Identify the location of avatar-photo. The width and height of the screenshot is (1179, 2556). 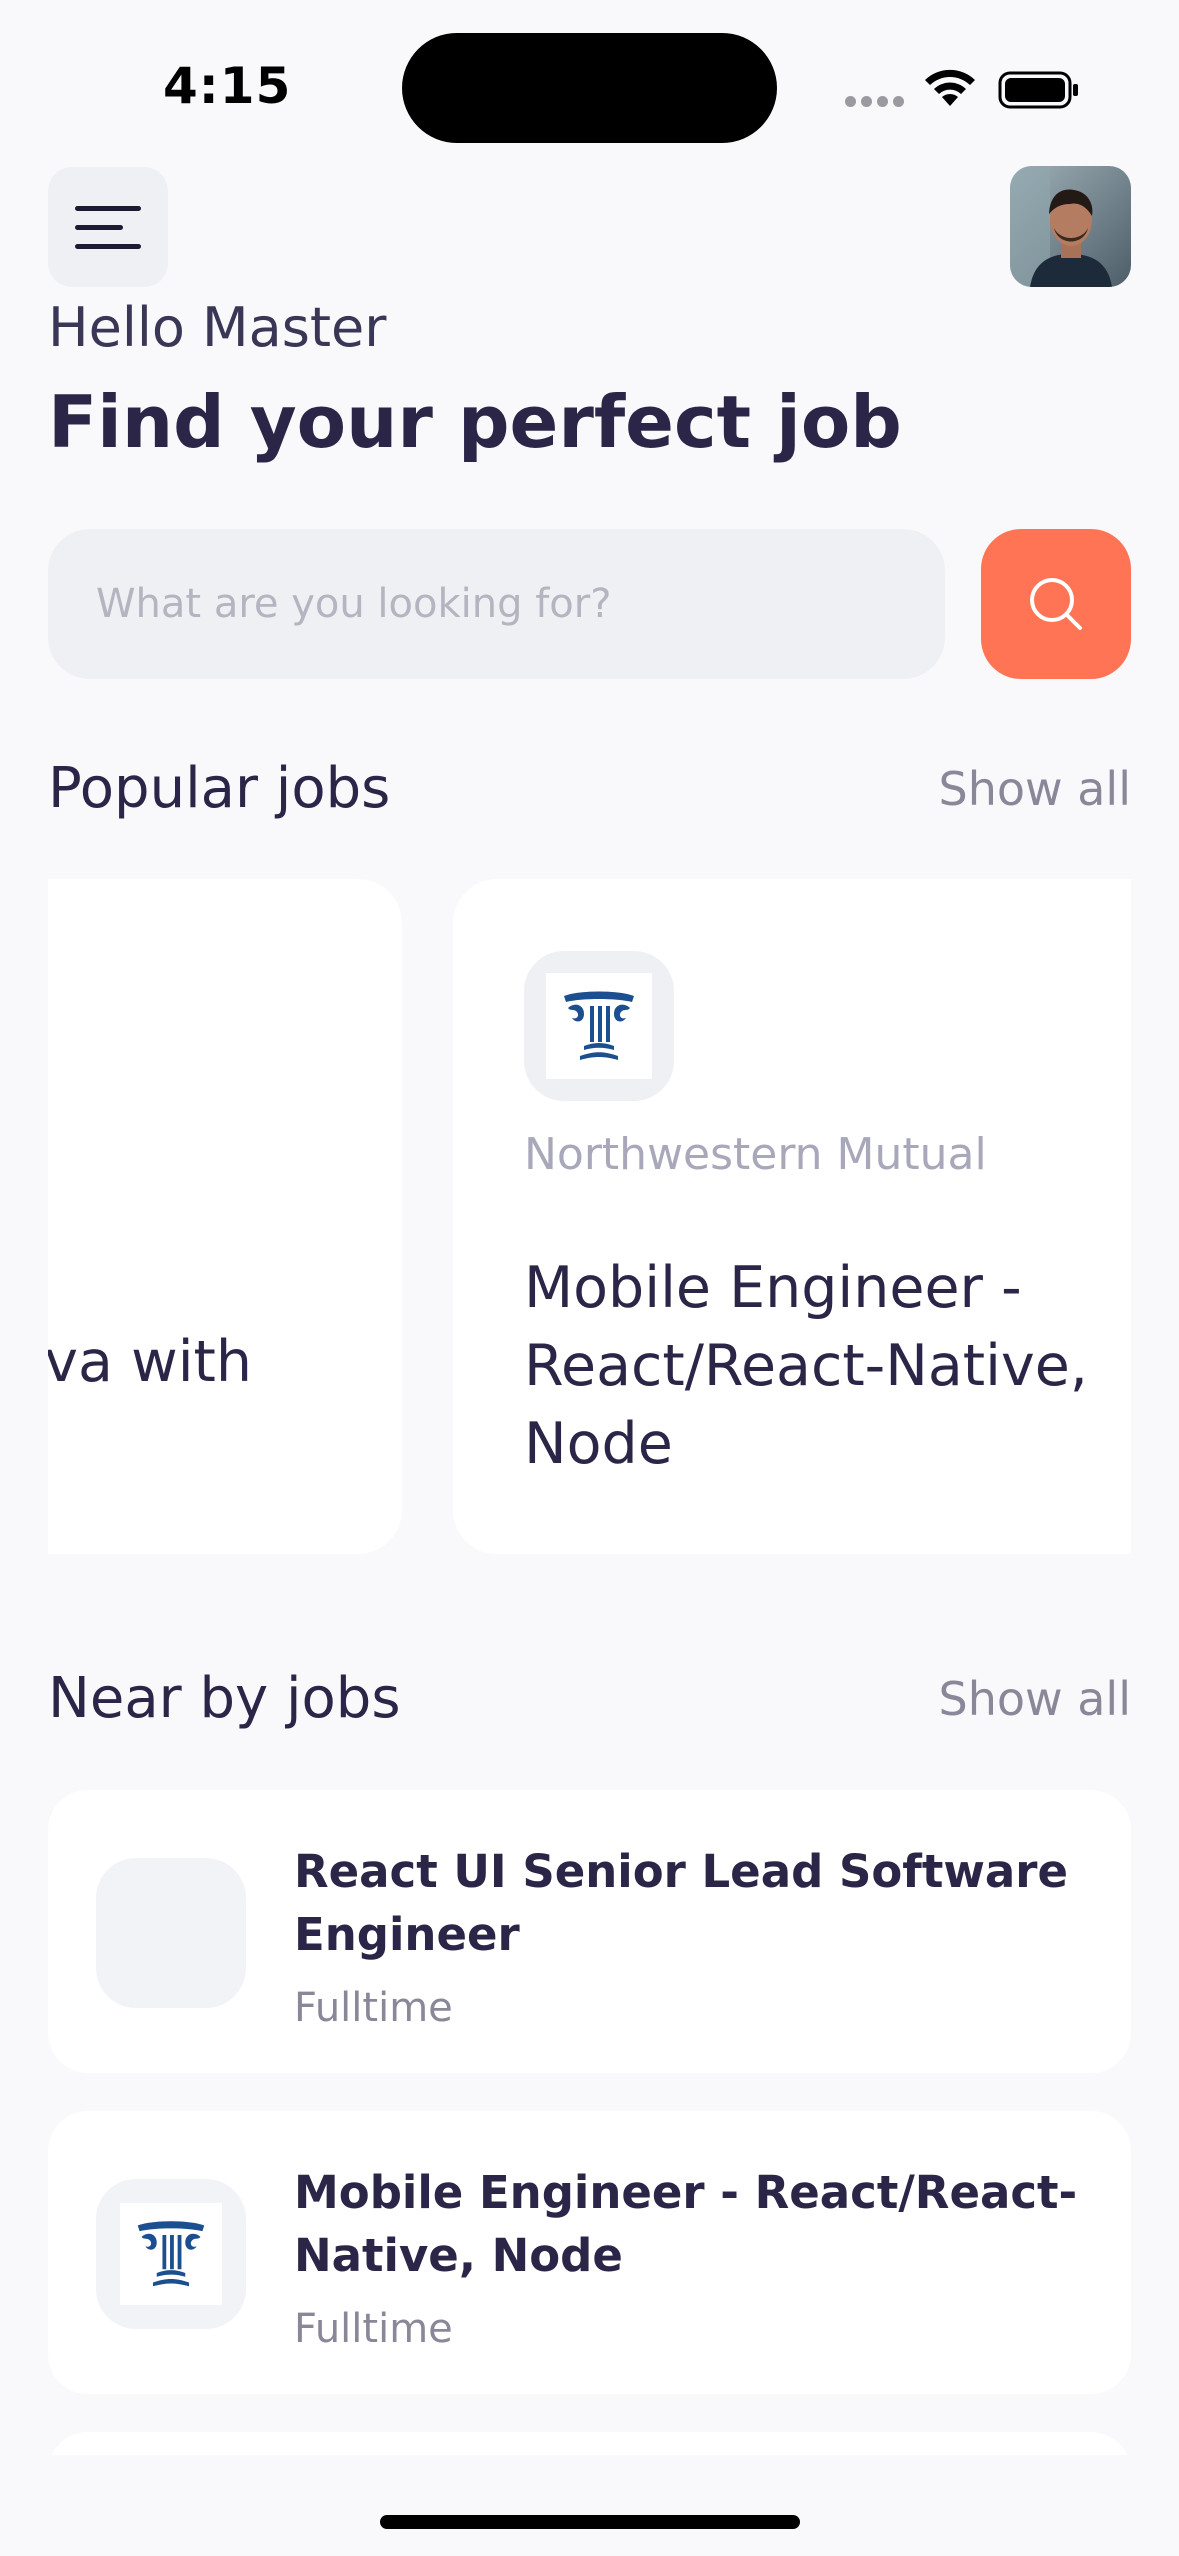
(1070, 226).